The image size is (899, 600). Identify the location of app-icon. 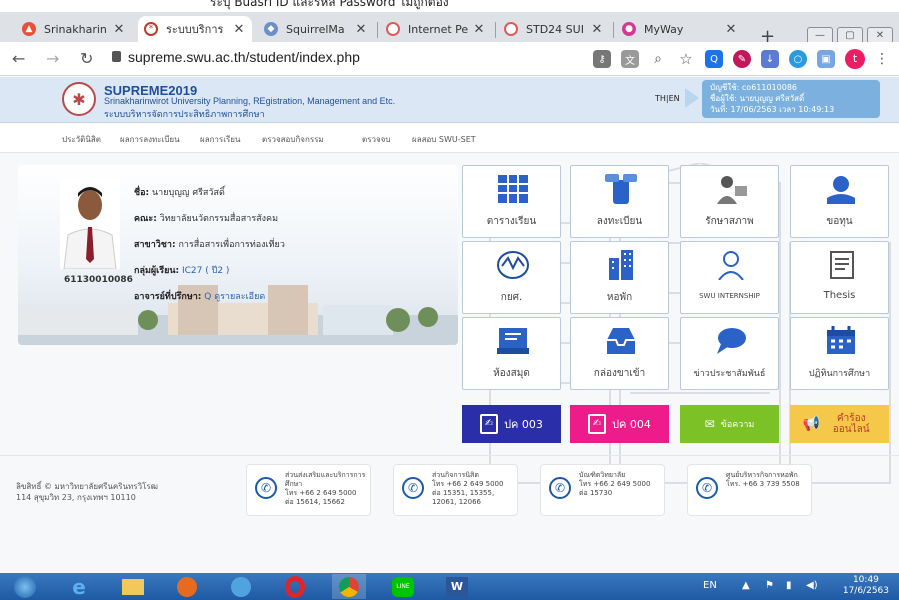
(241, 586).